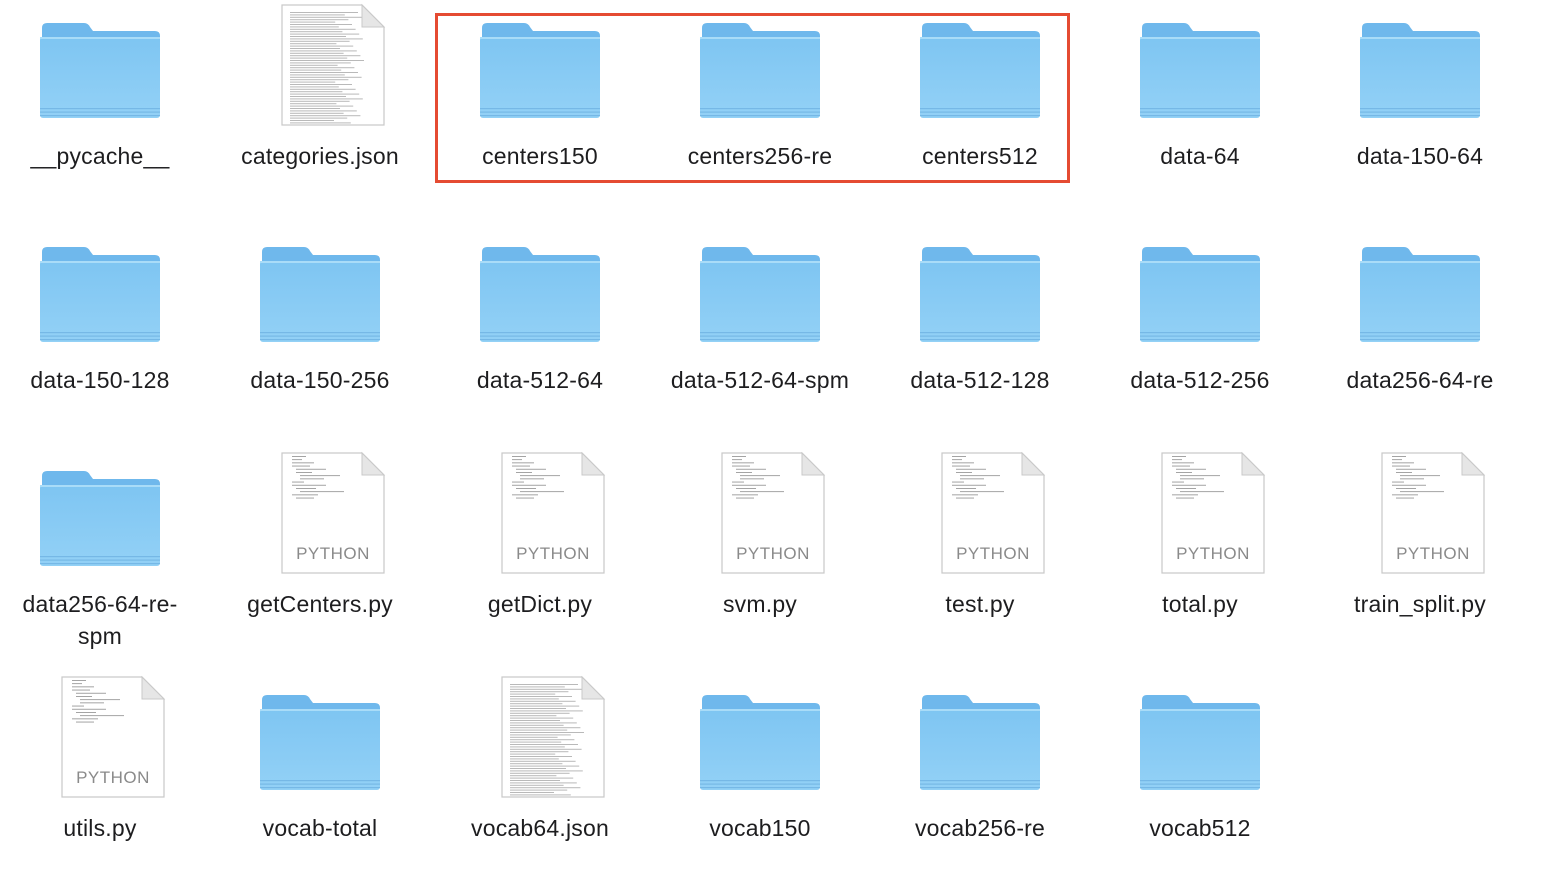 Image resolution: width=1544 pixels, height=882 pixels. Describe the element at coordinates (760, 380) in the screenshot. I see `item-label: data-512-64-spm` at that location.